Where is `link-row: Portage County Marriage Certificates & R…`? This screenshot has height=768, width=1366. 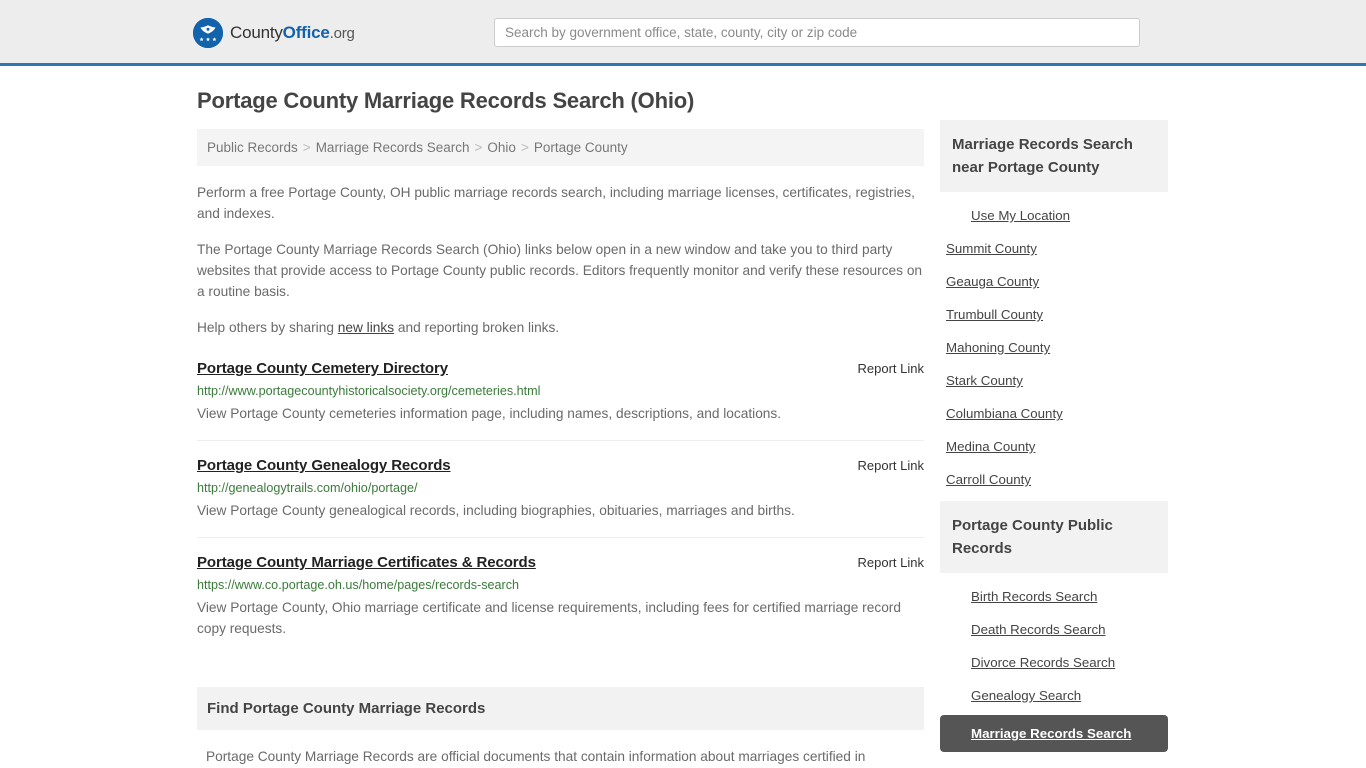 link-row: Portage County Marriage Certificates & R… is located at coordinates (560, 562).